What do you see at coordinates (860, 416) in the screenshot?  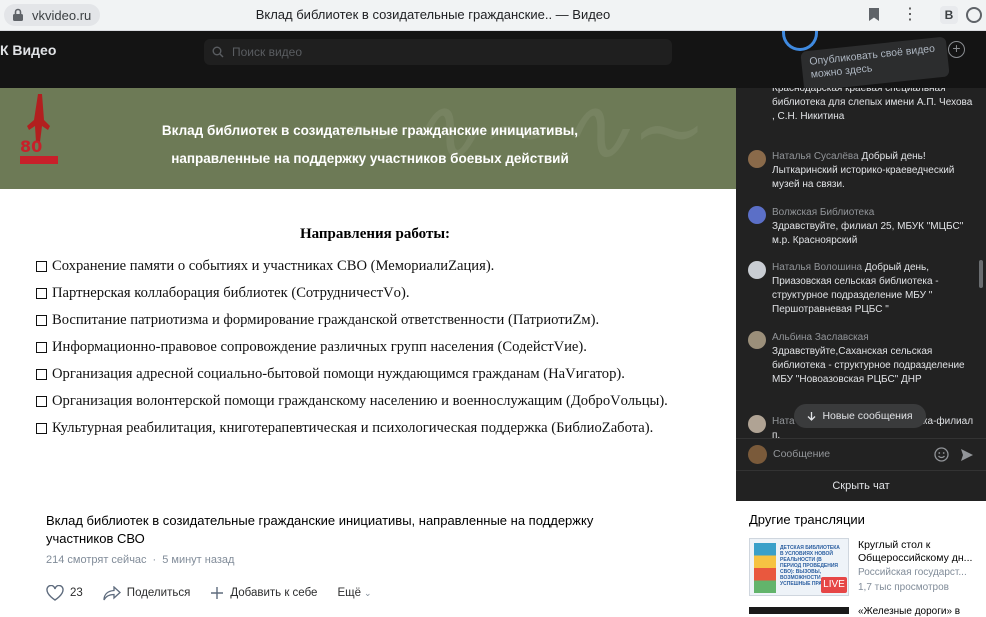 I see `new-messages-button: Новые сообщения` at bounding box center [860, 416].